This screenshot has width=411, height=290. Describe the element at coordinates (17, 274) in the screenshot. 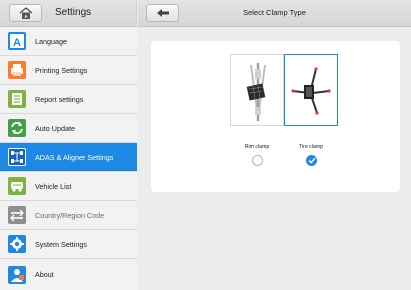

I see `about-icon` at that location.